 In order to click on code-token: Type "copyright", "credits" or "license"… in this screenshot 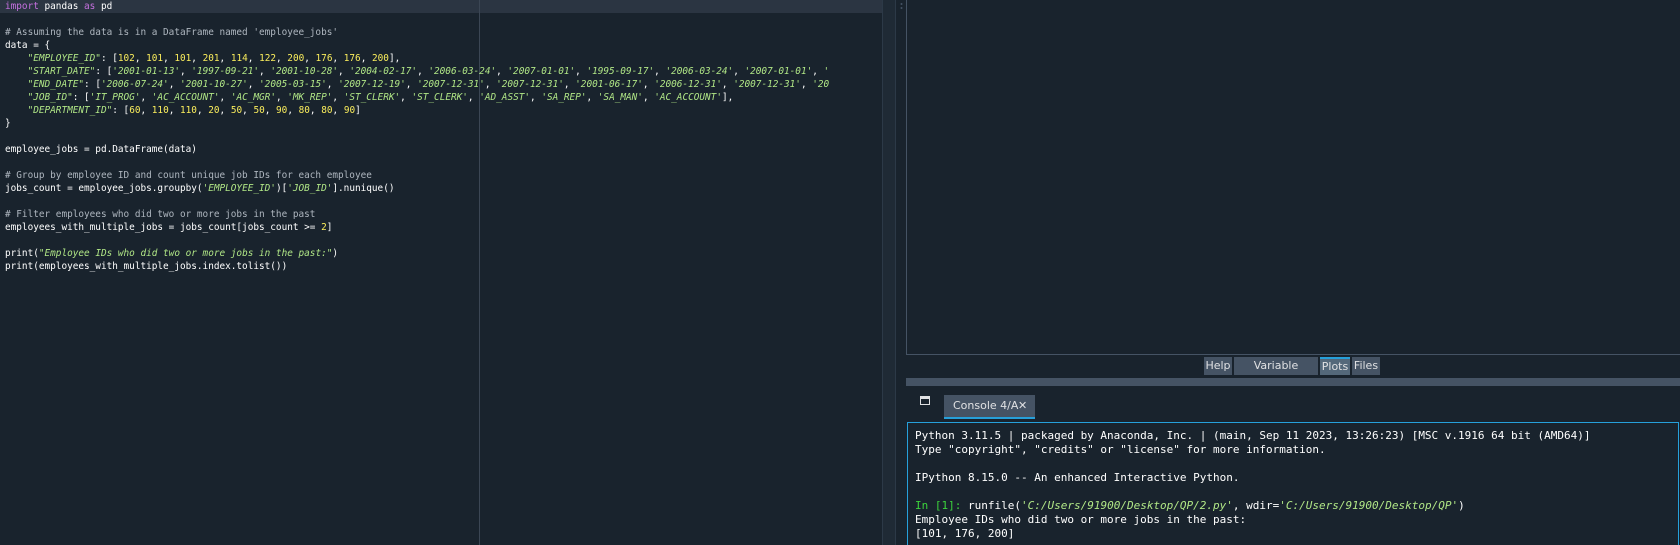, I will do `click(1120, 449)`.